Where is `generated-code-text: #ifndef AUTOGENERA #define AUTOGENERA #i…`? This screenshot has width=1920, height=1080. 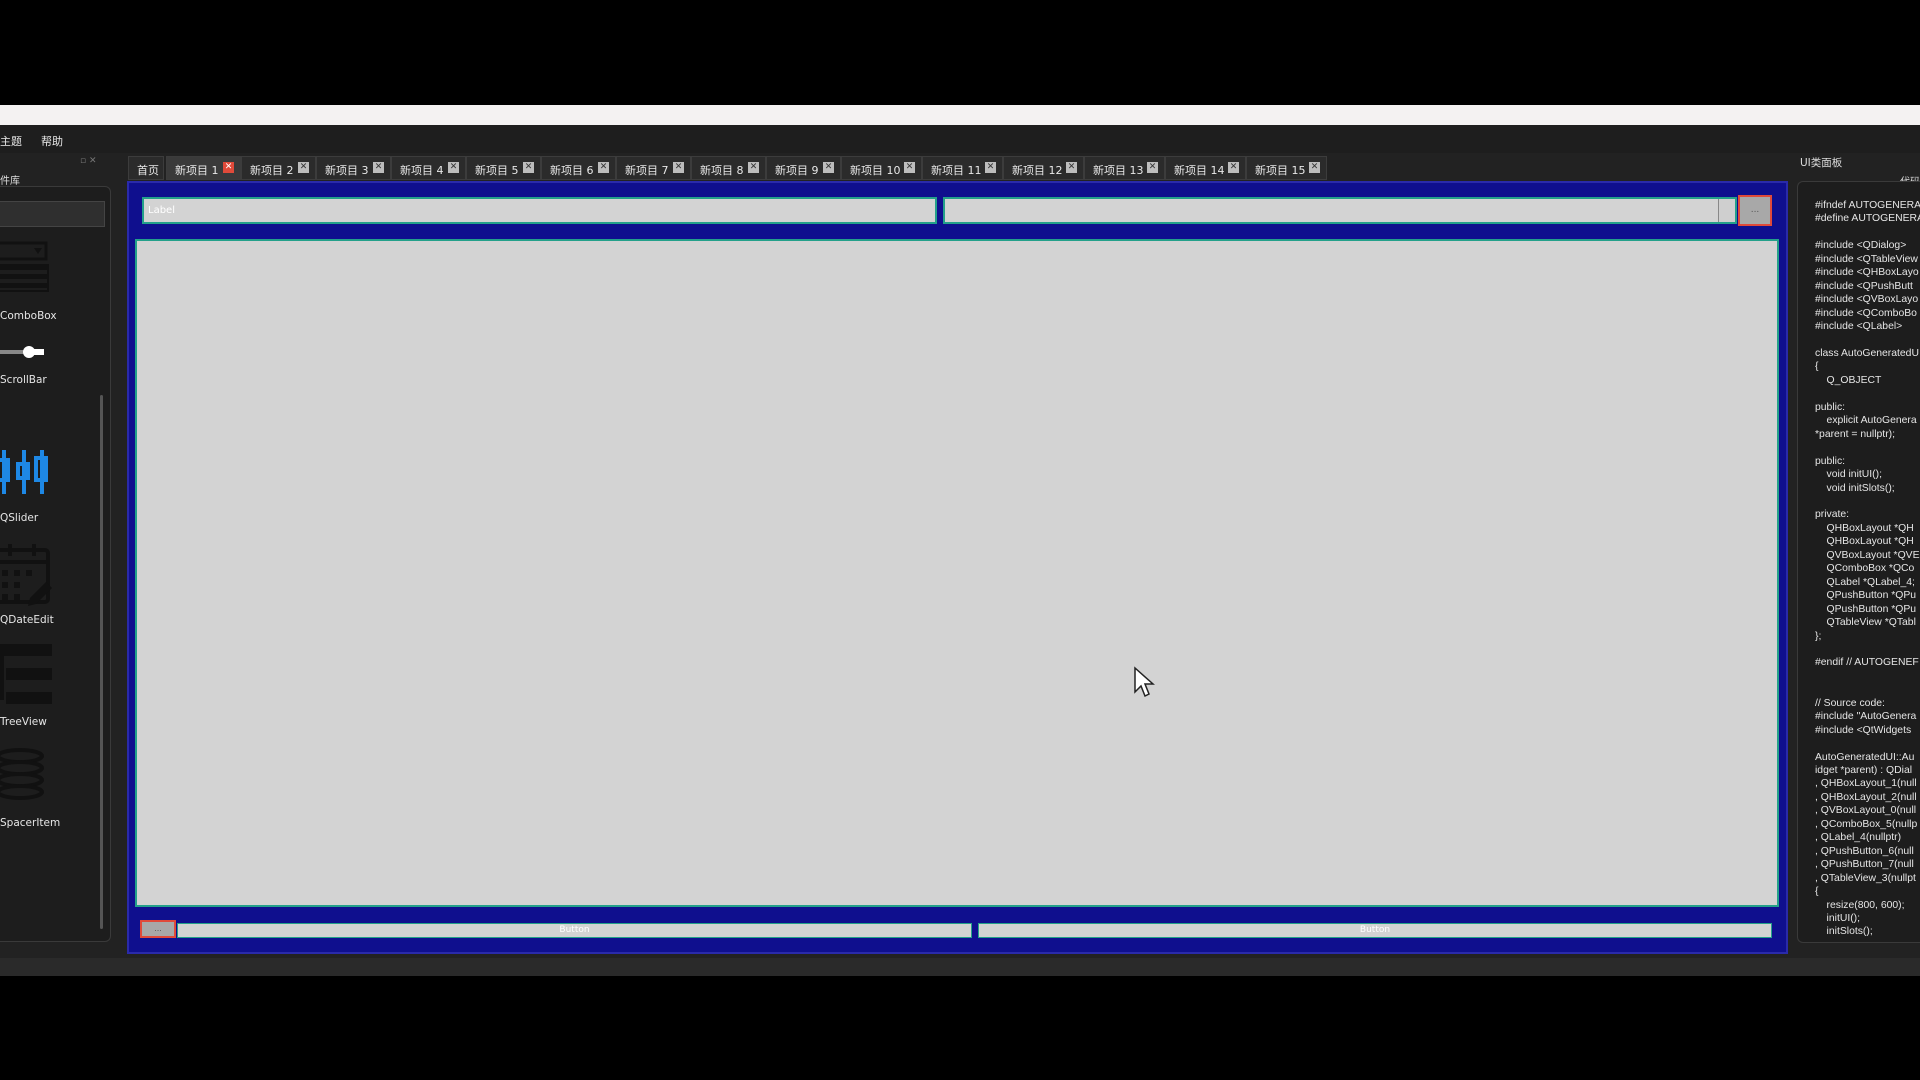
generated-code-text: #ifndef AUTOGENERA #define AUTOGENERA #i… is located at coordinates (1867, 569).